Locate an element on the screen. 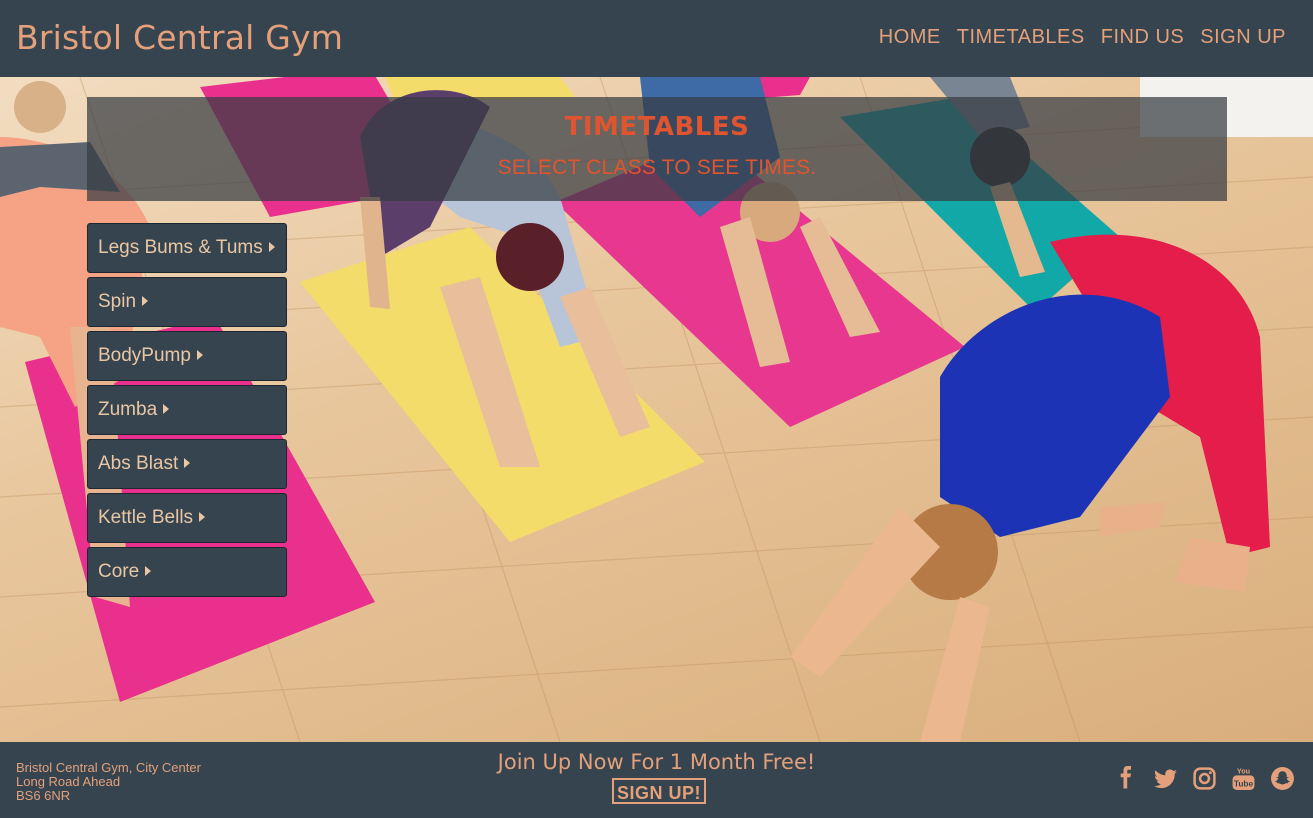  timetables-banner: TIMETABLES SELECT CLASS TO SEE TIMES. is located at coordinates (657, 149).